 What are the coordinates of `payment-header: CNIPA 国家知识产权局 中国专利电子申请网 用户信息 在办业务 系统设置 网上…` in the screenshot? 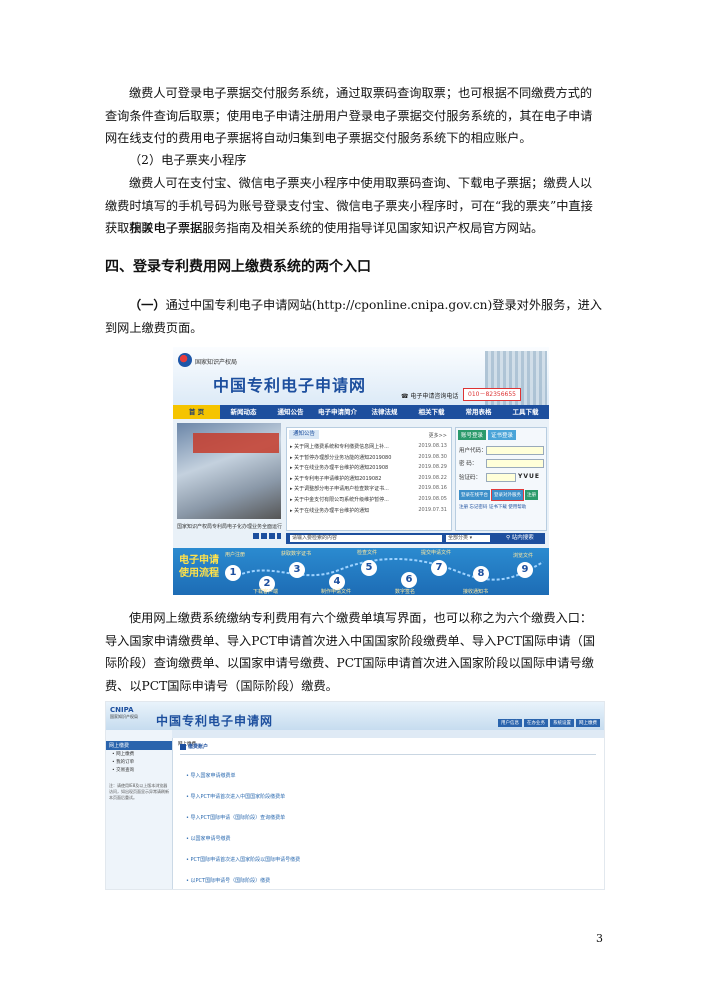 It's located at (355, 716).